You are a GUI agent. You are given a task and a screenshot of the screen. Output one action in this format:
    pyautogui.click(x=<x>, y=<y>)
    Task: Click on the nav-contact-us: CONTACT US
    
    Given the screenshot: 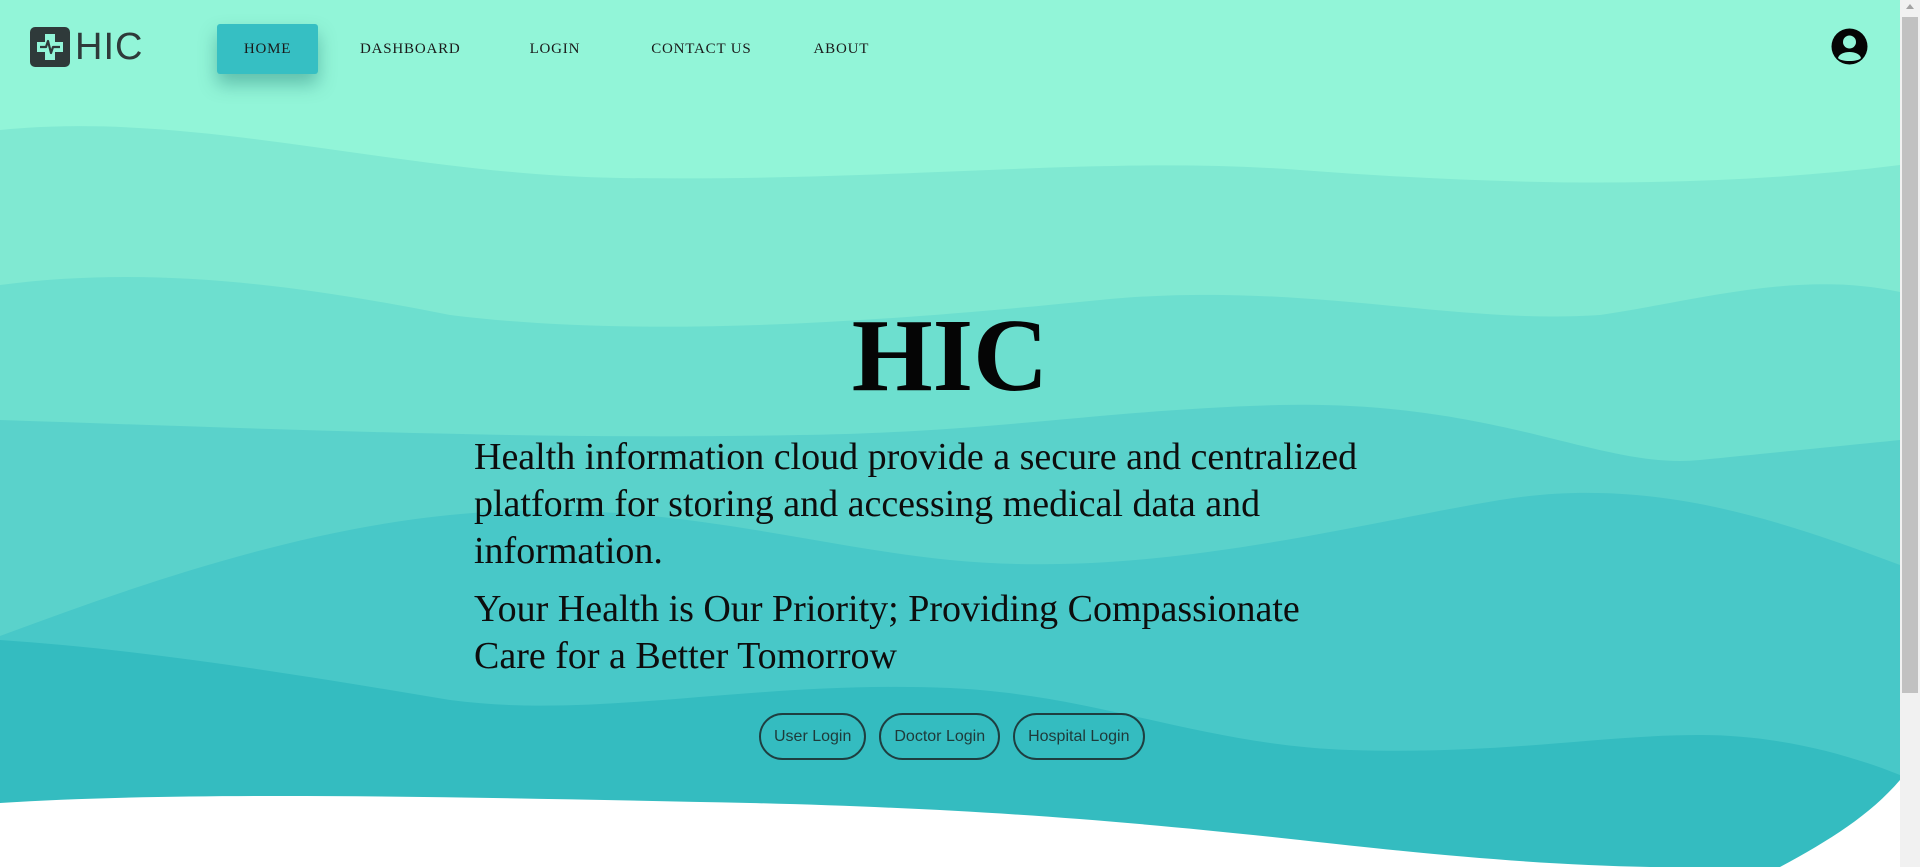 What is the action you would take?
    pyautogui.click(x=701, y=49)
    